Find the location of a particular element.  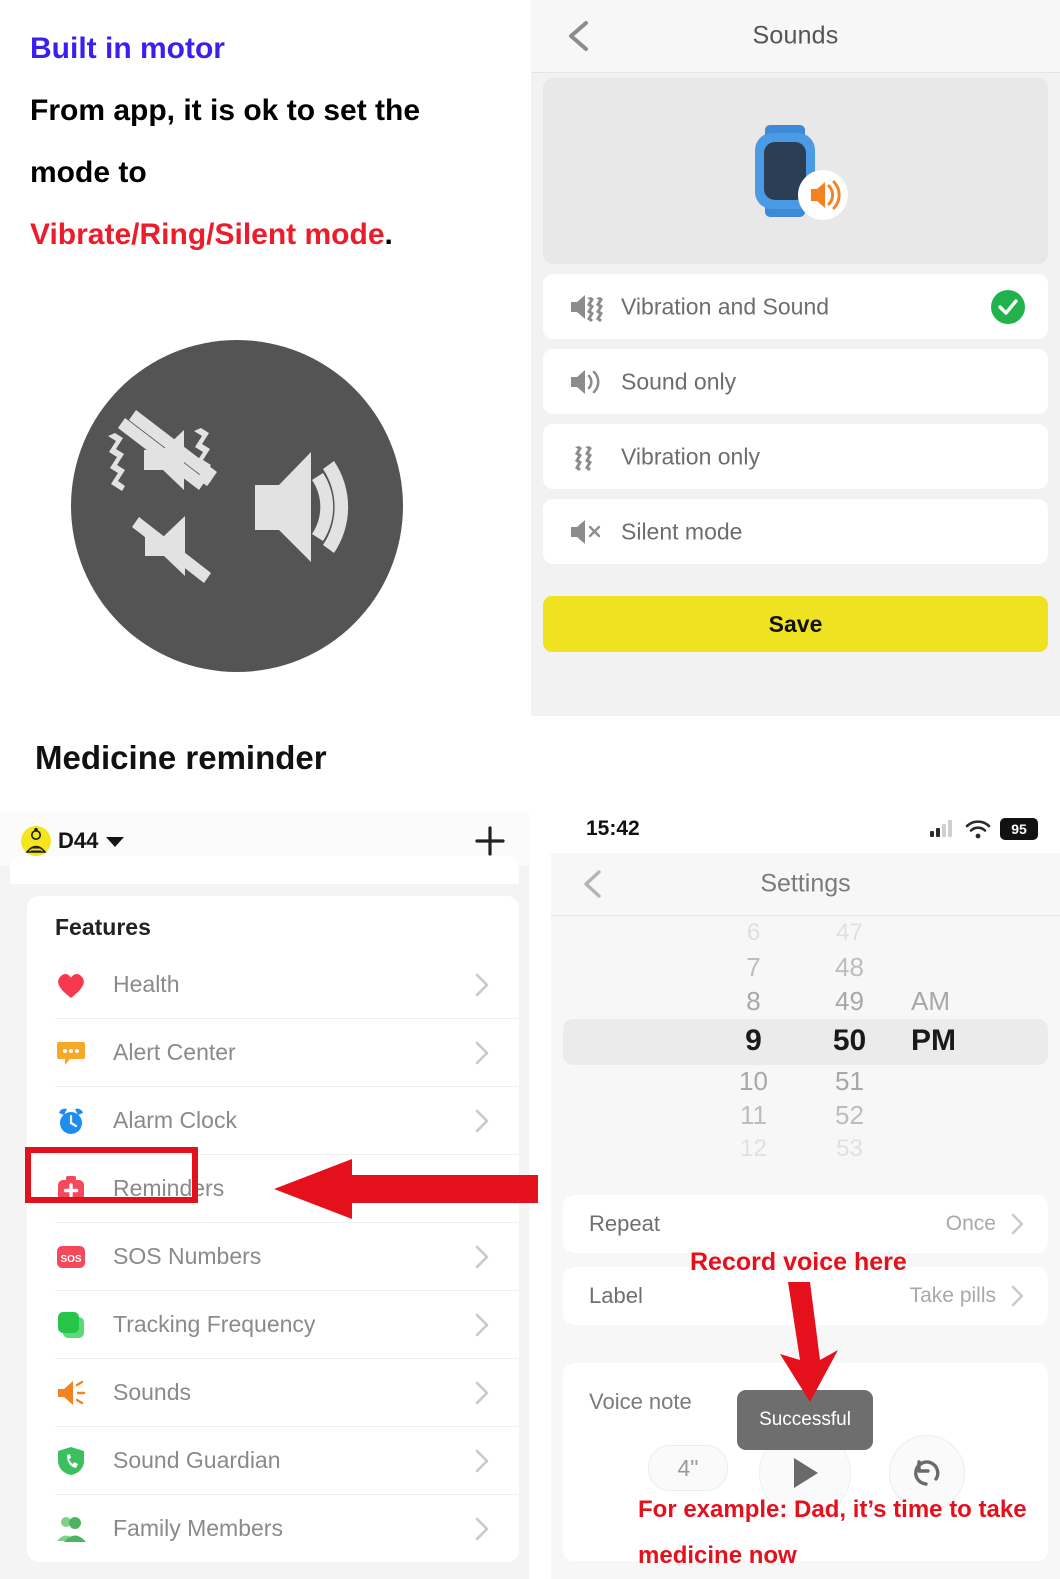

status-bar: 15:42 95 is located at coordinates (805, 829).